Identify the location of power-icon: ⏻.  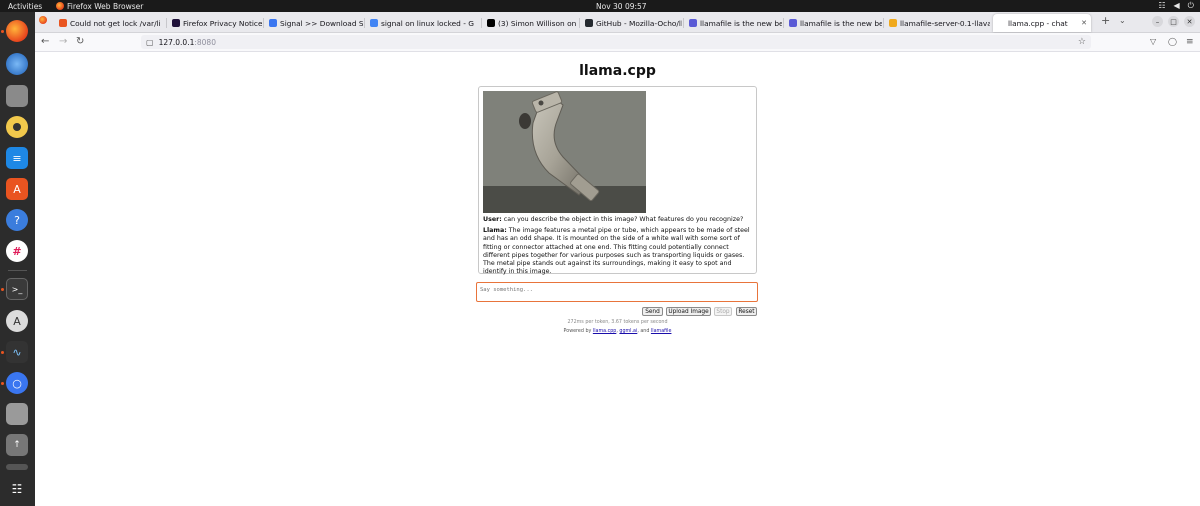
(1190, 5).